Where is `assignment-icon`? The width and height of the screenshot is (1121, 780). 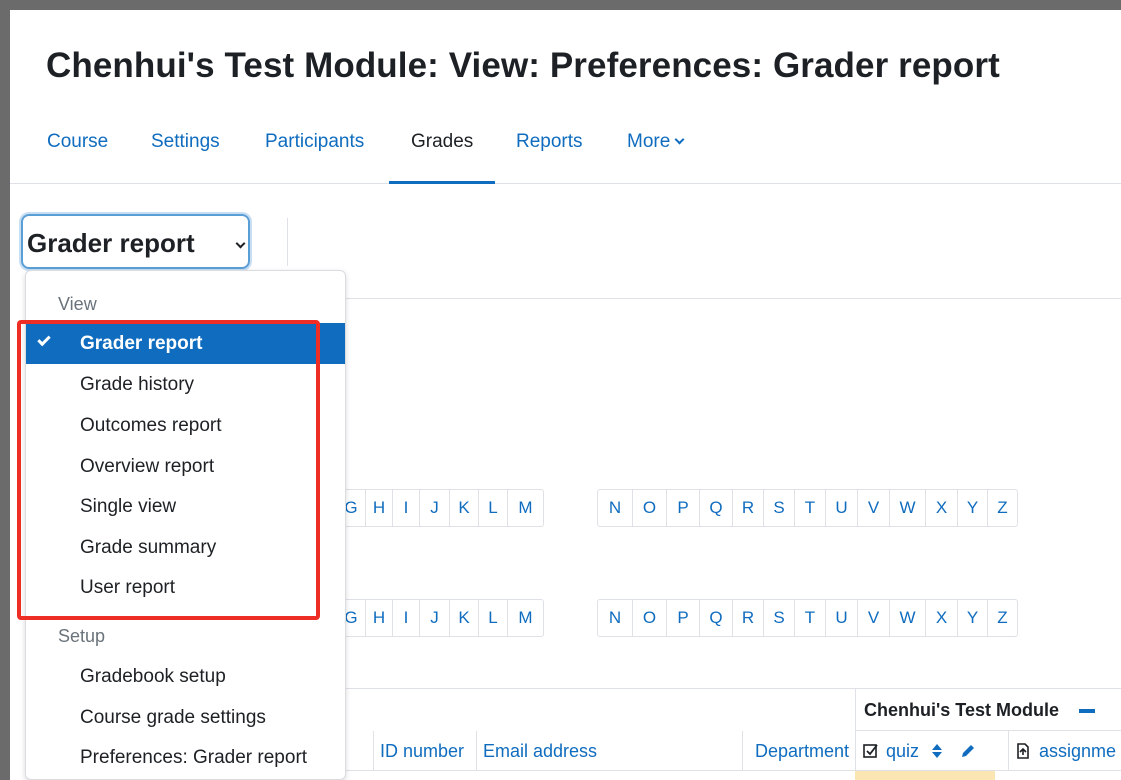 assignment-icon is located at coordinates (1023, 751).